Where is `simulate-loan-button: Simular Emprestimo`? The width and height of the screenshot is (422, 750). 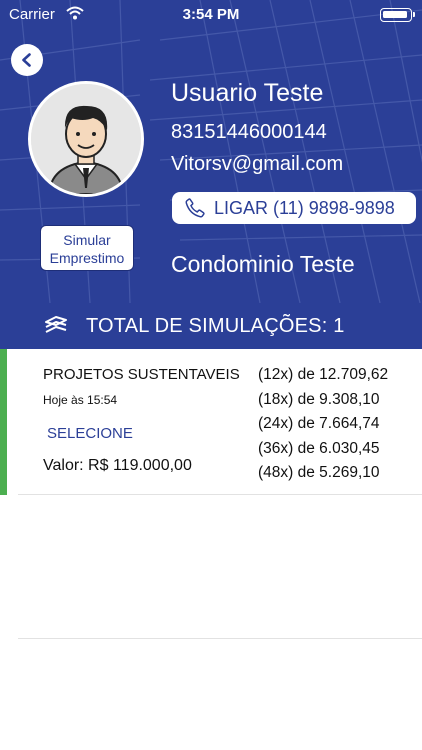
simulate-loan-button: Simular Emprestimo is located at coordinates (87, 248).